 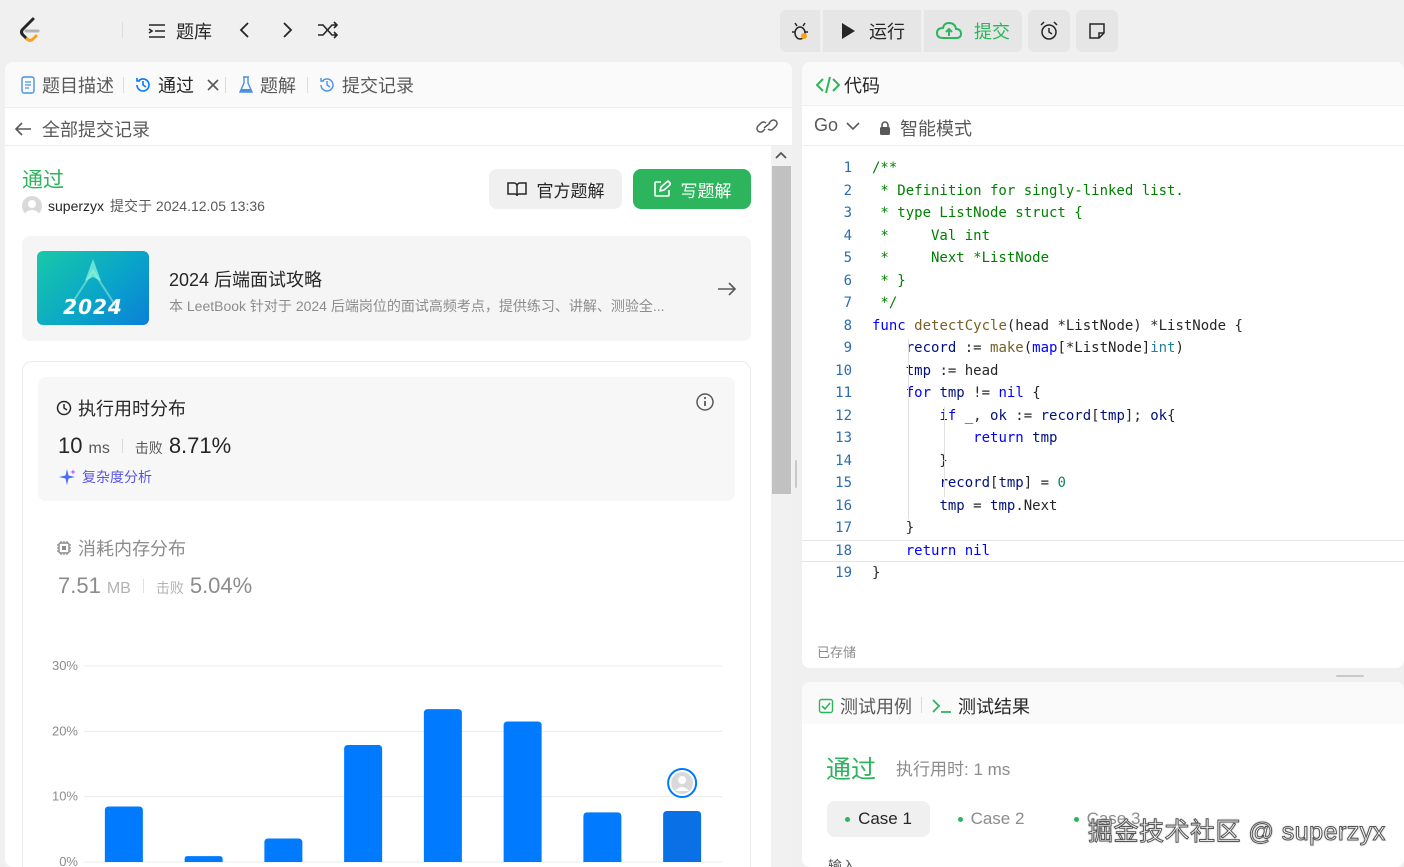 What do you see at coordinates (941, 706) in the screenshot?
I see `terminal-icon` at bounding box center [941, 706].